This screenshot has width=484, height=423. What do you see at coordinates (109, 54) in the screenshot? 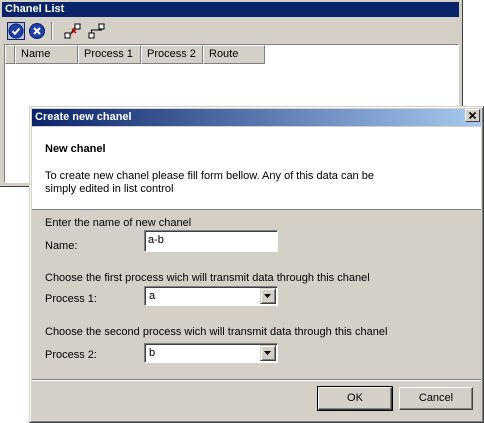
I see `column-header-process-1: Process 1` at bounding box center [109, 54].